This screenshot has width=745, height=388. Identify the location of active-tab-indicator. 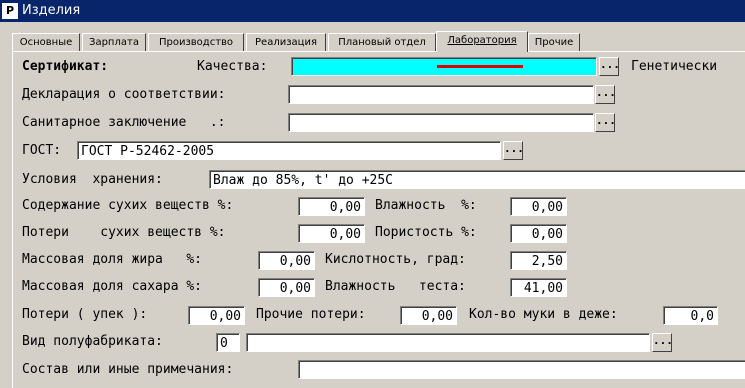
(480, 66).